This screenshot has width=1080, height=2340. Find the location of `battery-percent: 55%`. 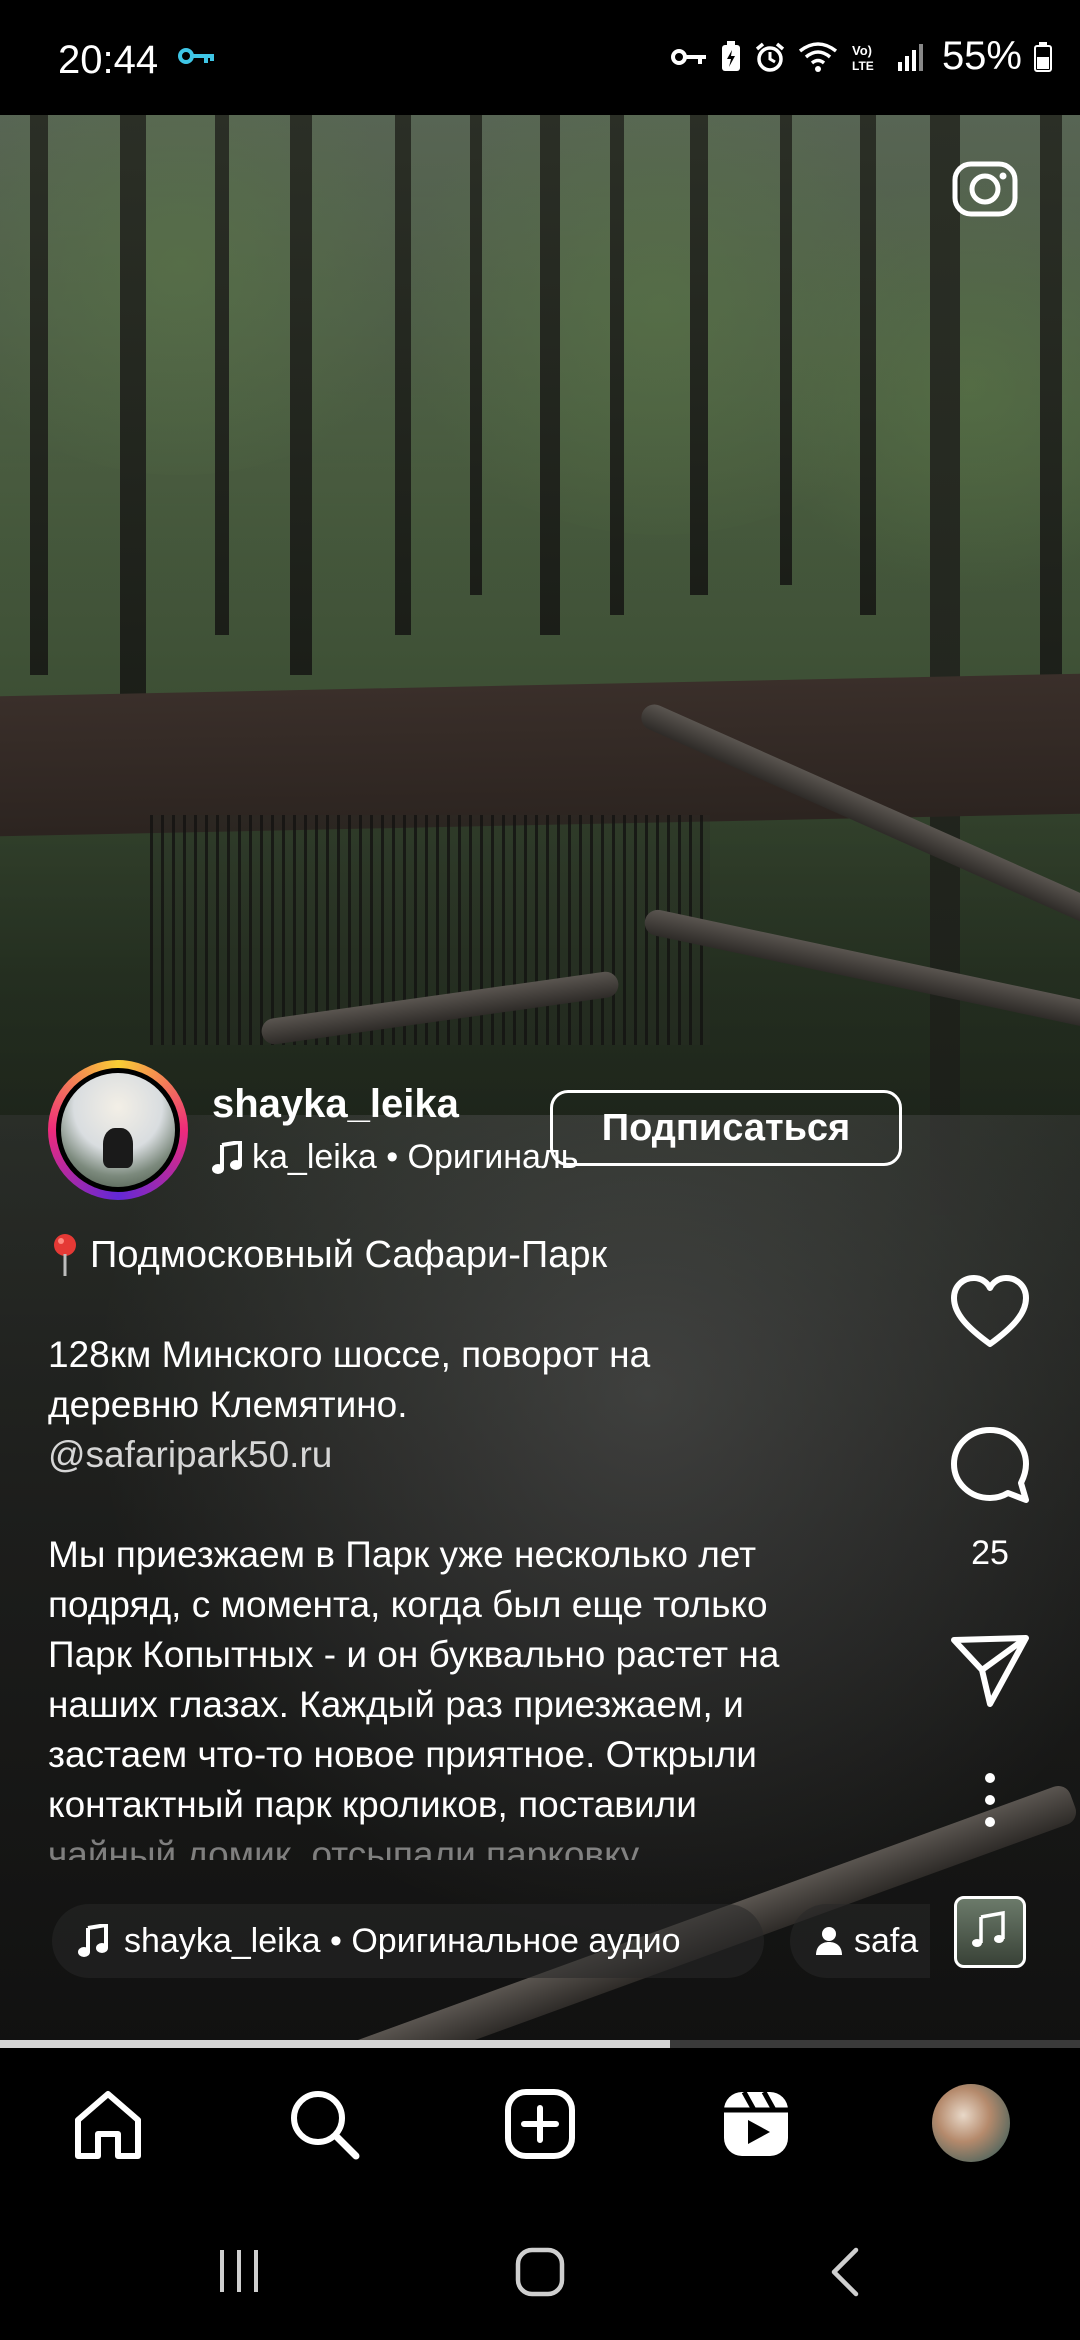

battery-percent: 55% is located at coordinates (981, 56).